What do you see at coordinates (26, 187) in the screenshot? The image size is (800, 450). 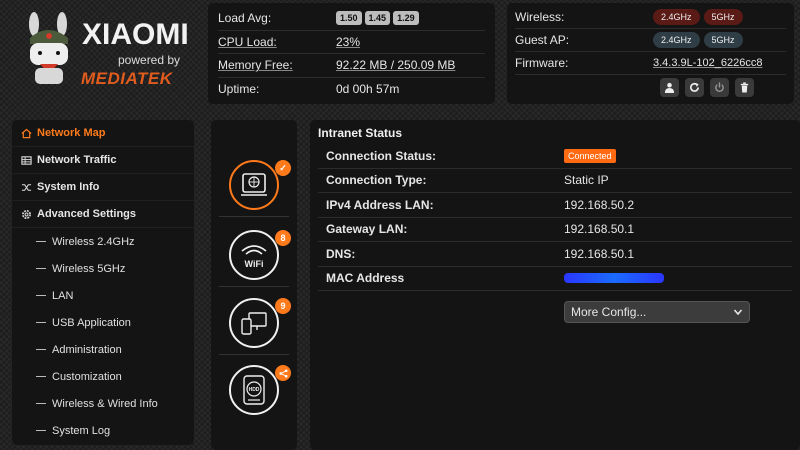 I see `shuffle-icon` at bounding box center [26, 187].